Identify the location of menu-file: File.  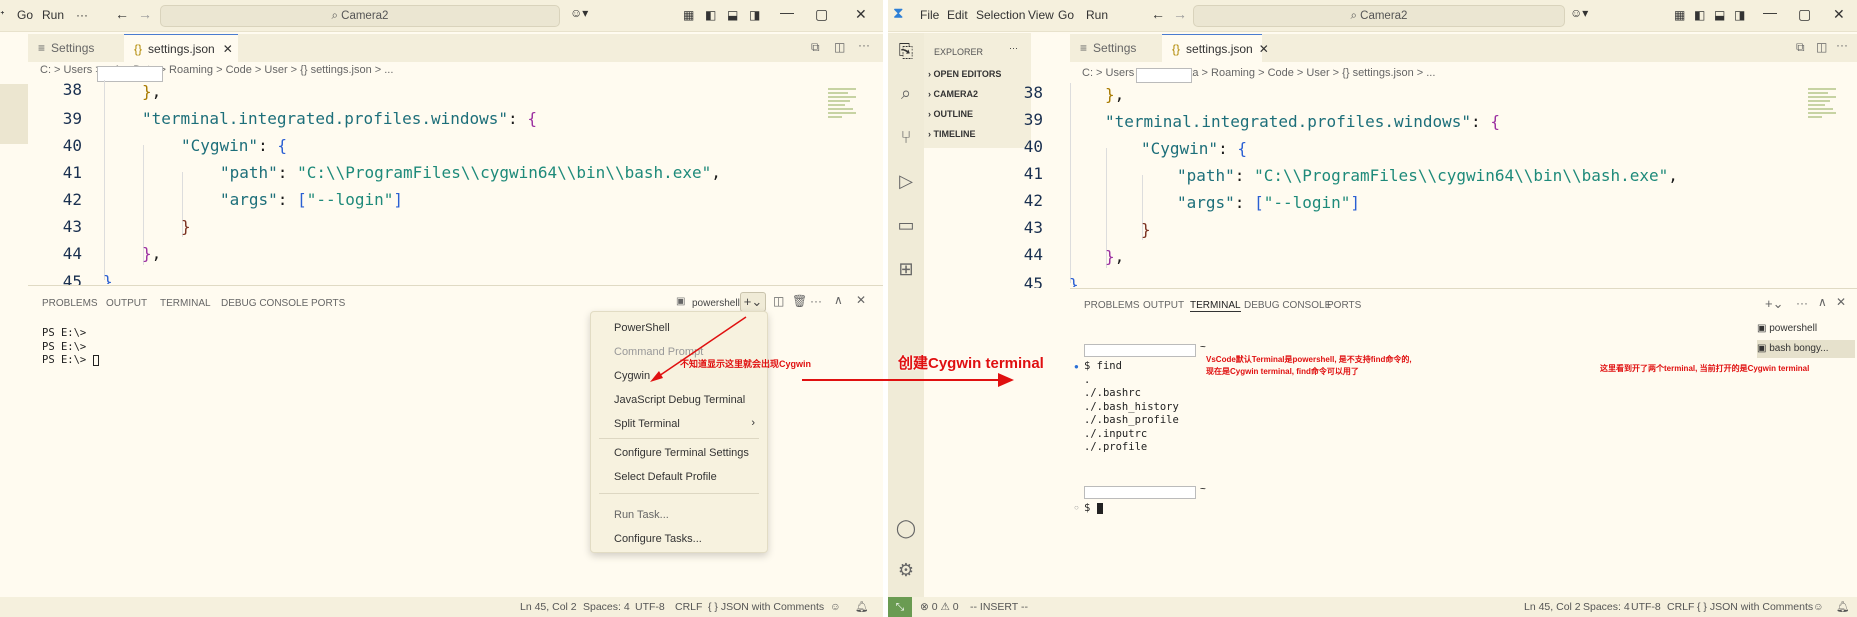
(929, 15).